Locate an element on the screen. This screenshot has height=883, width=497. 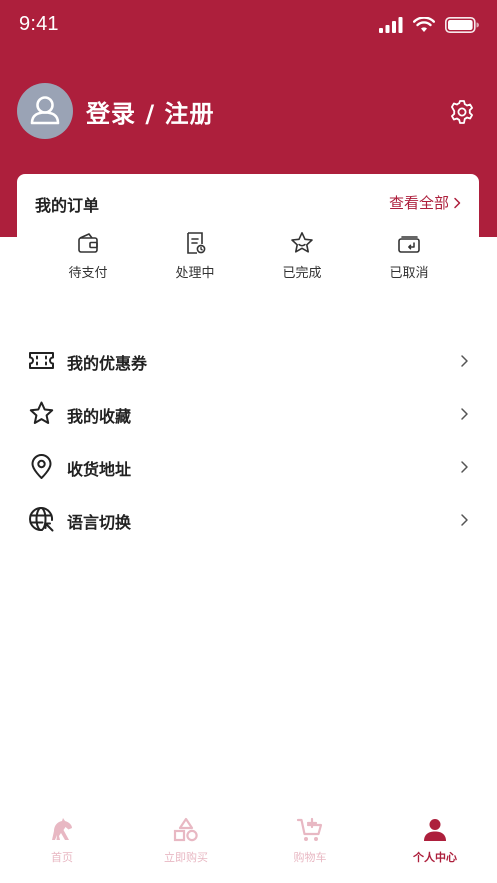
tab-label: 个人中心 is located at coordinates (435, 857).